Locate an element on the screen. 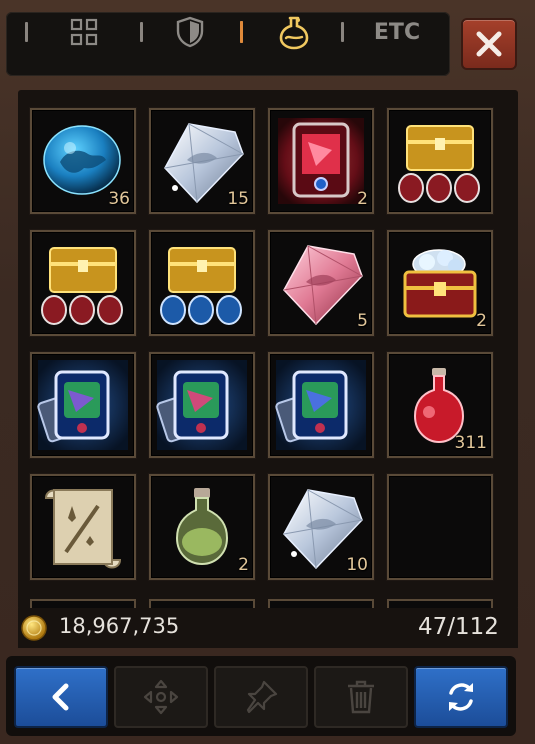 The image size is (535, 744). item-quantity: 5 is located at coordinates (362, 321).